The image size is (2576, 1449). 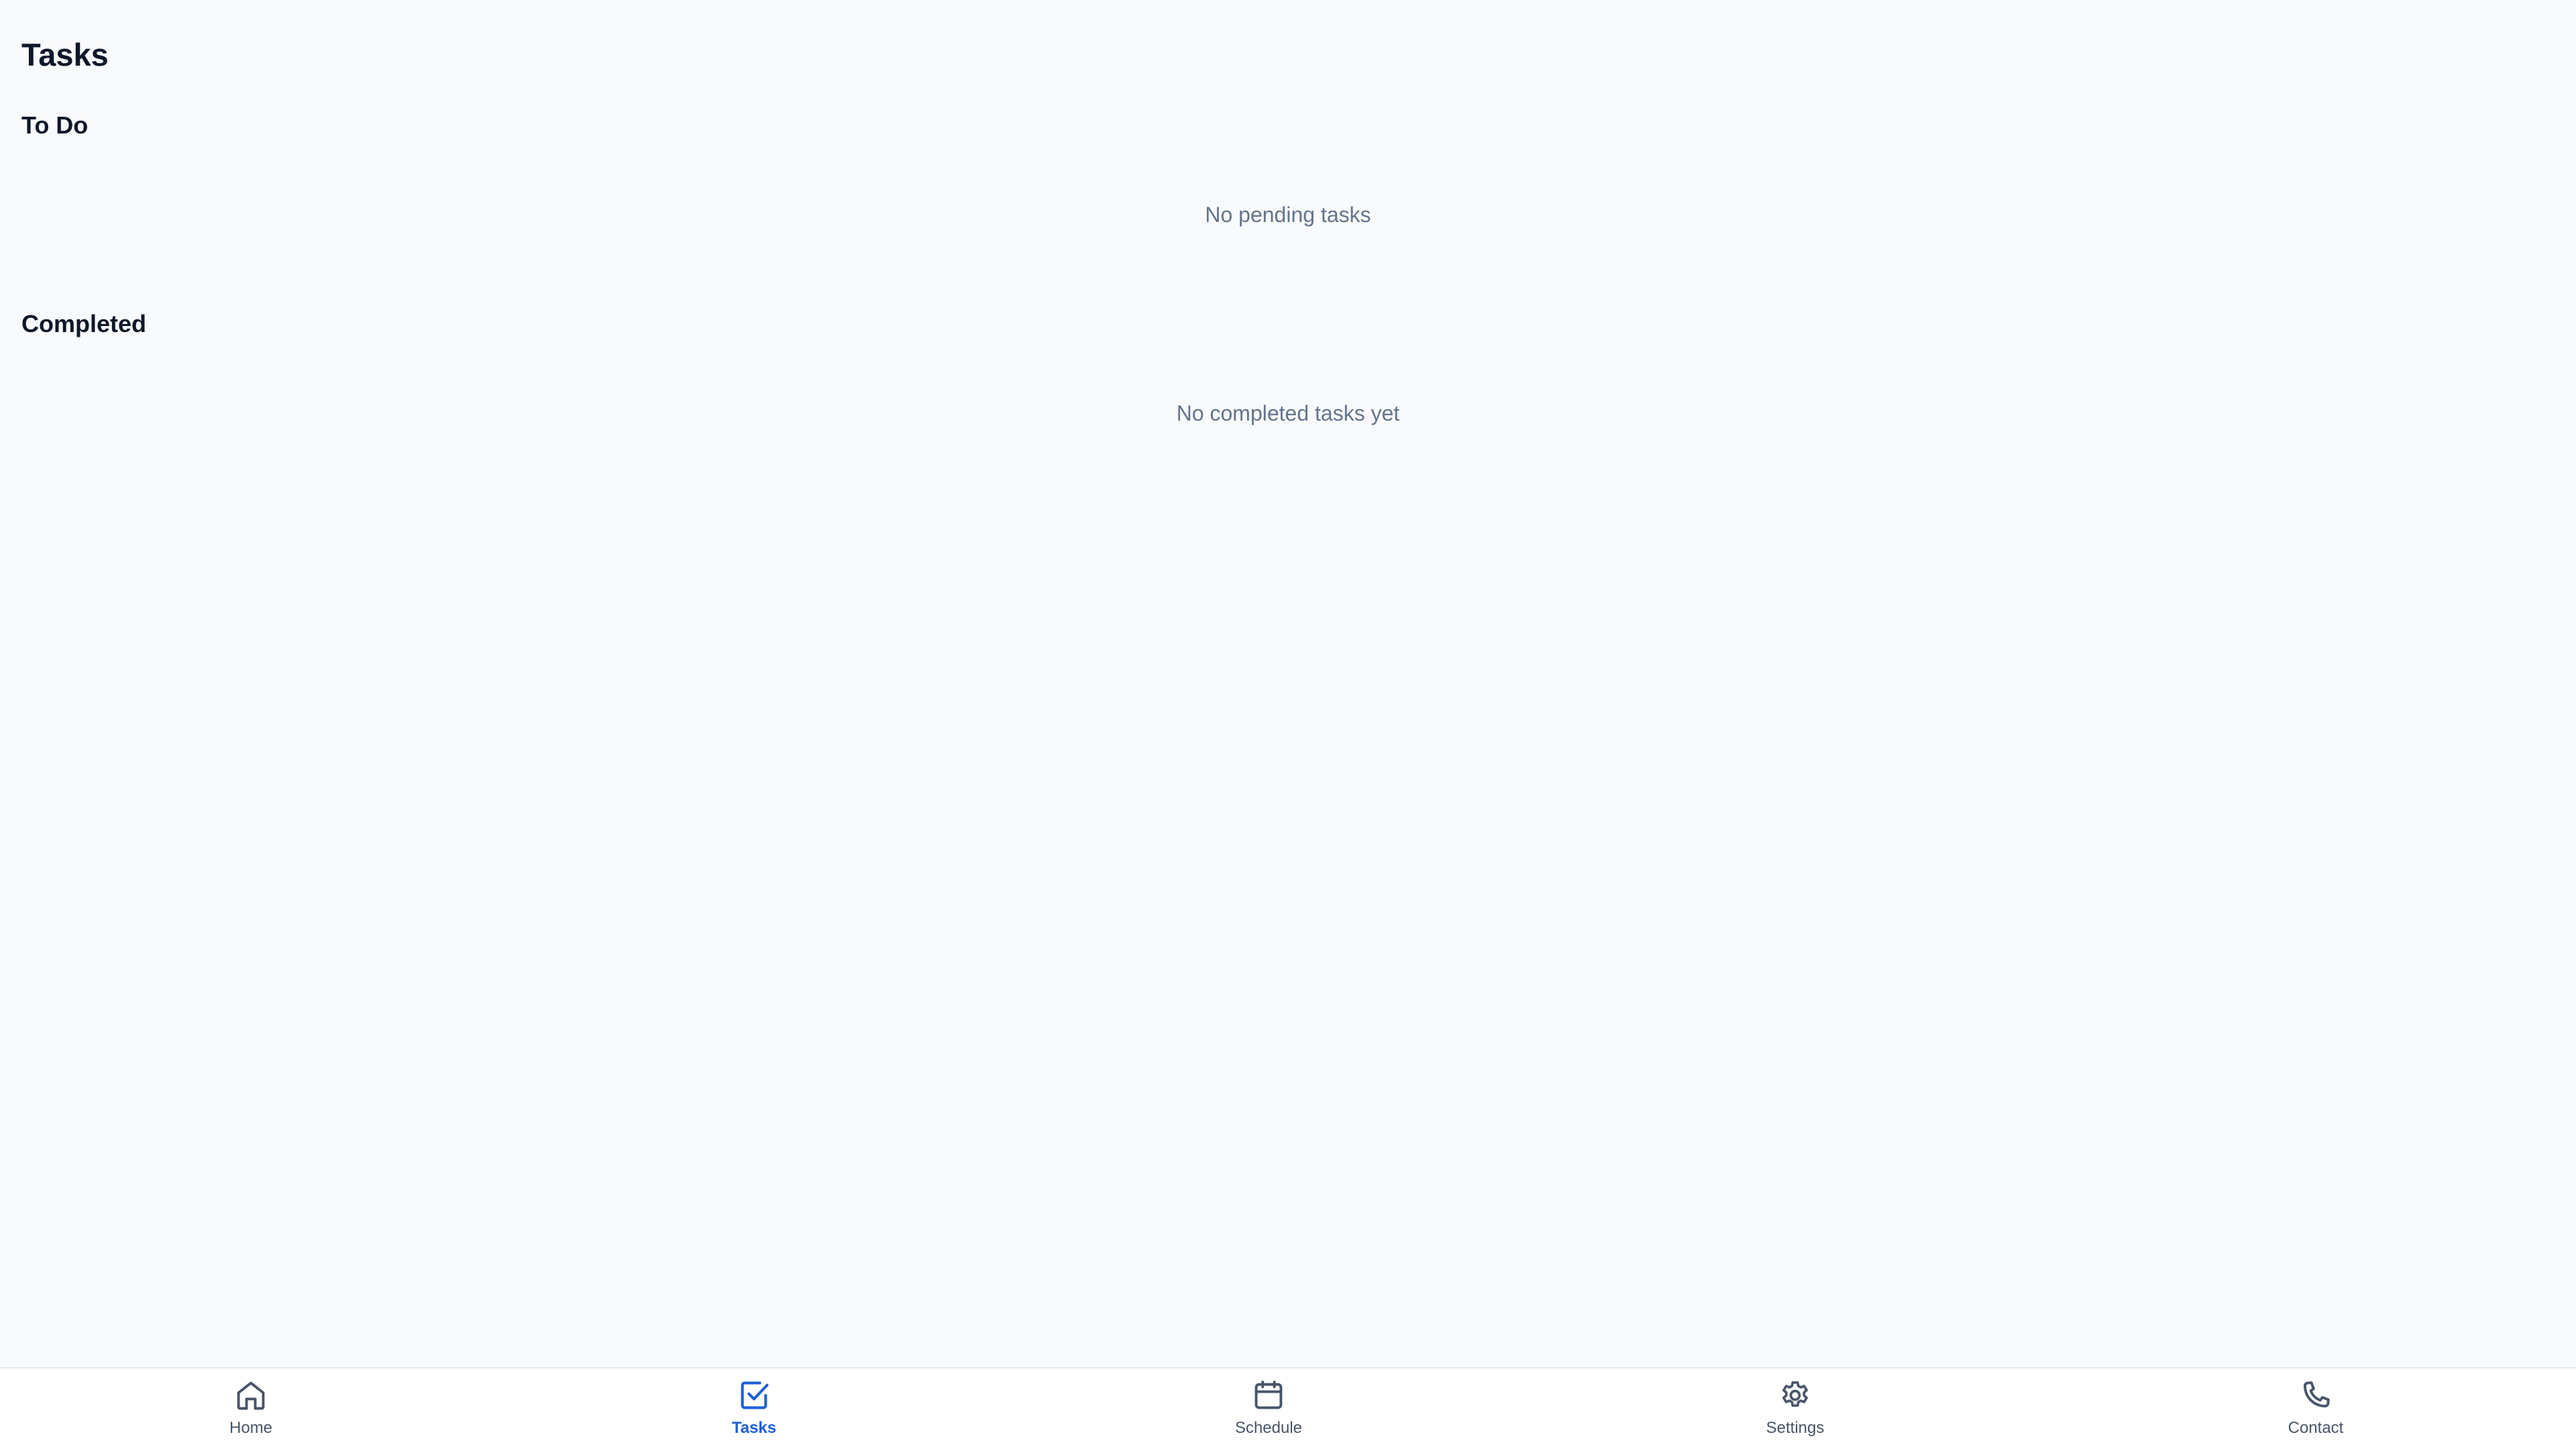 I want to click on nav-item-tasks: Tasks, so click(x=754, y=1411).